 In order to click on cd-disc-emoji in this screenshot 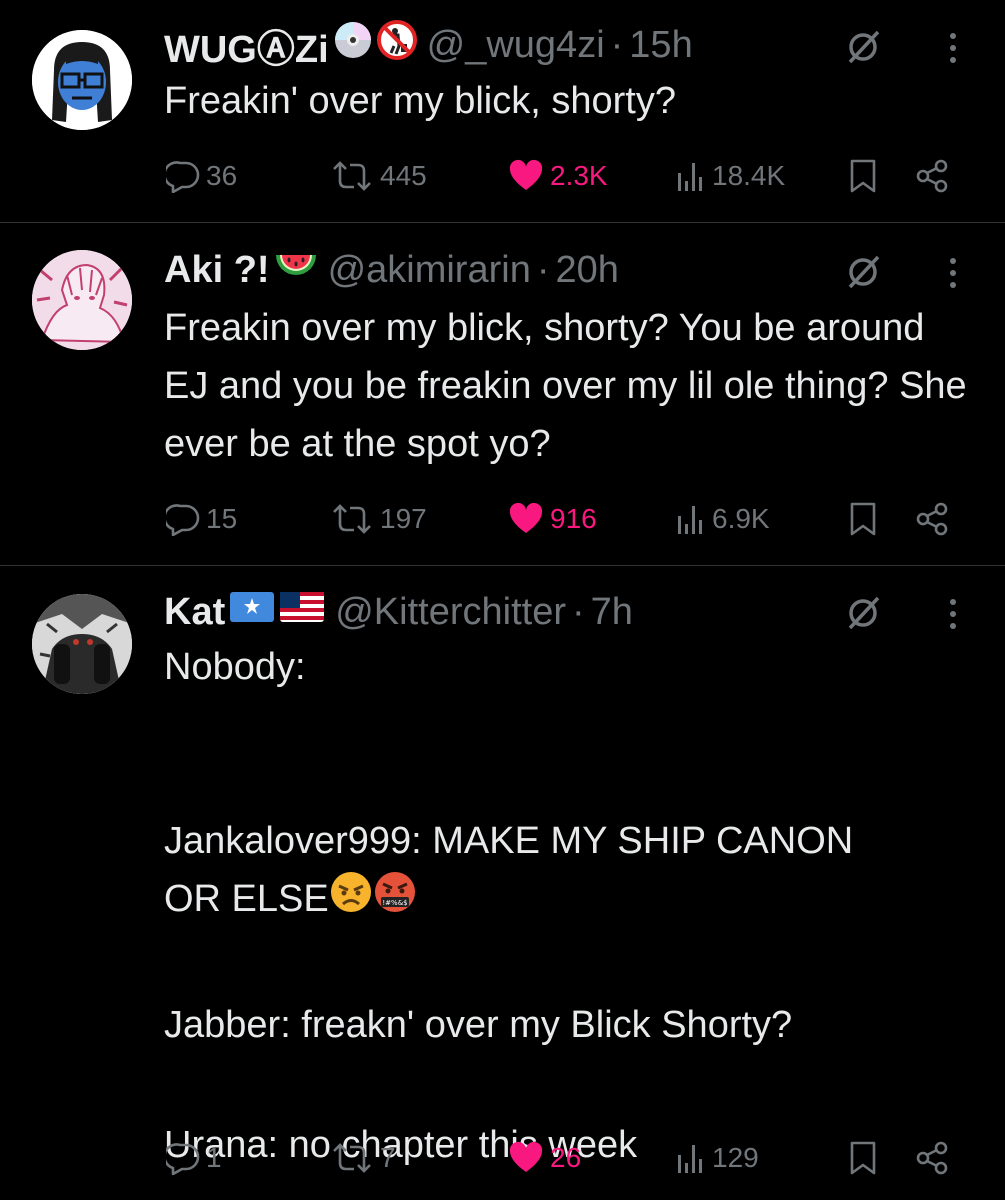, I will do `click(353, 45)`.